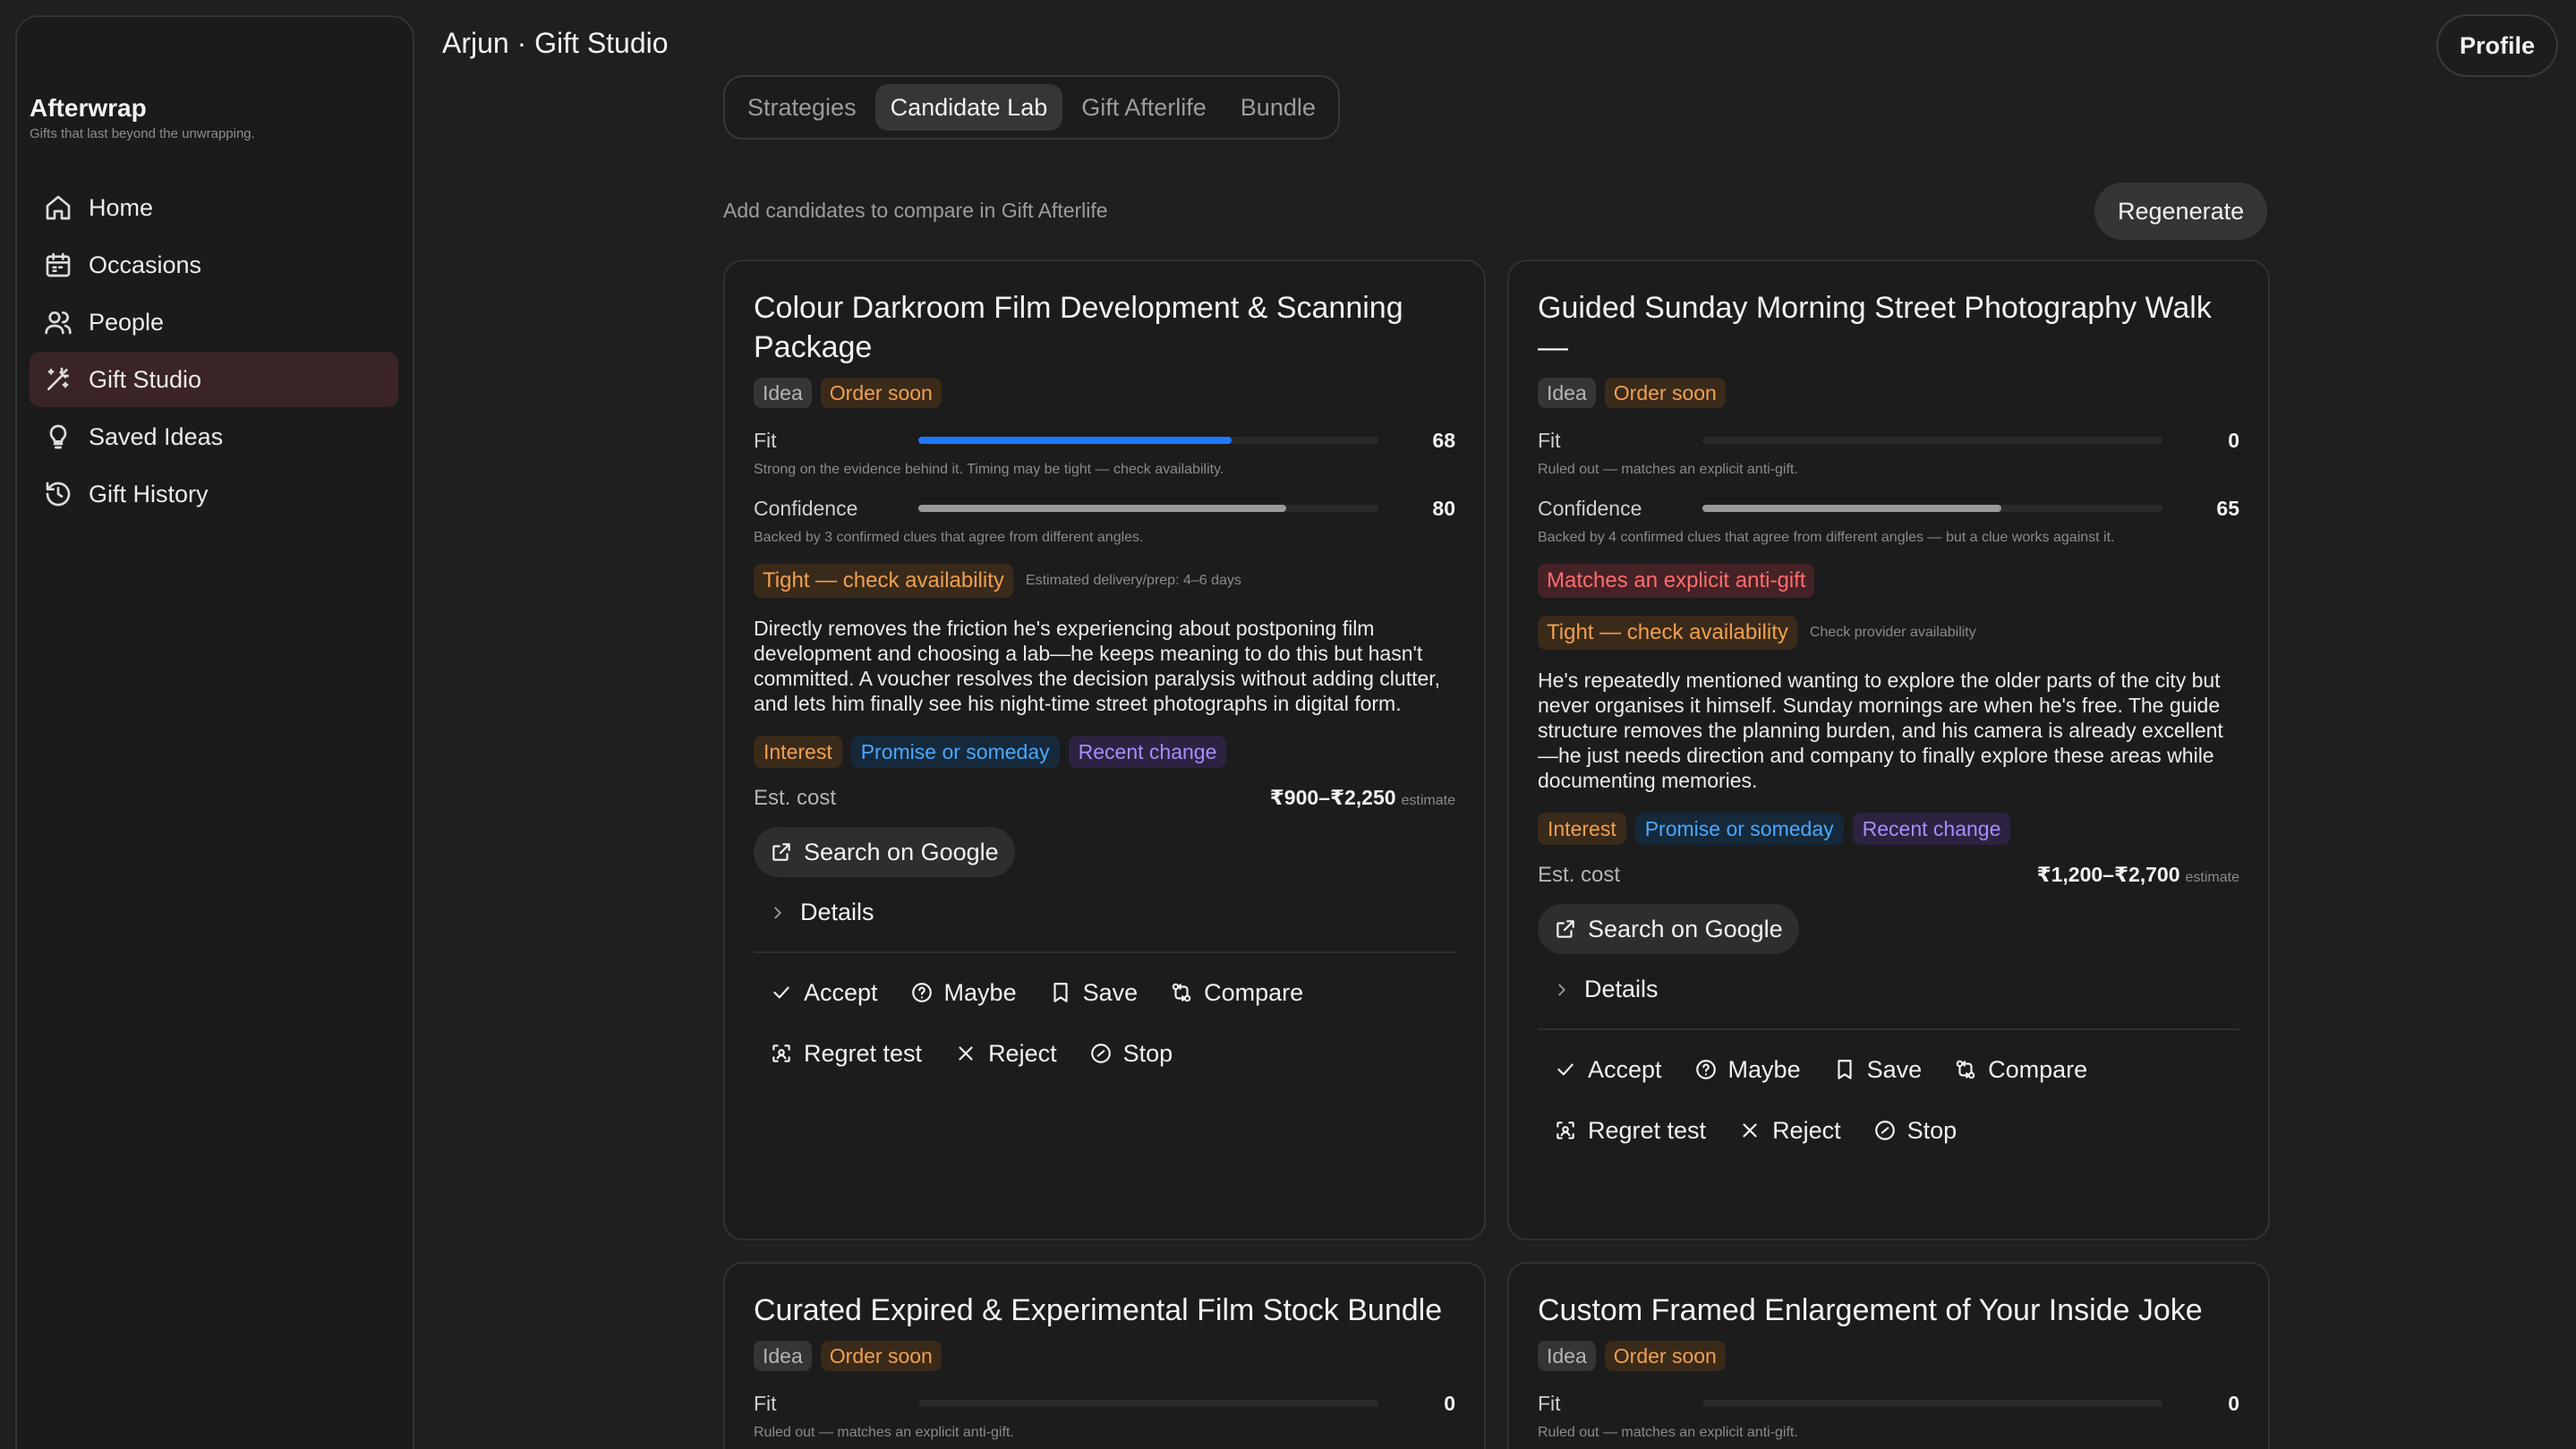 Image resolution: width=2576 pixels, height=1449 pixels. I want to click on confidence-metric: Confidence 80, so click(1104, 508).